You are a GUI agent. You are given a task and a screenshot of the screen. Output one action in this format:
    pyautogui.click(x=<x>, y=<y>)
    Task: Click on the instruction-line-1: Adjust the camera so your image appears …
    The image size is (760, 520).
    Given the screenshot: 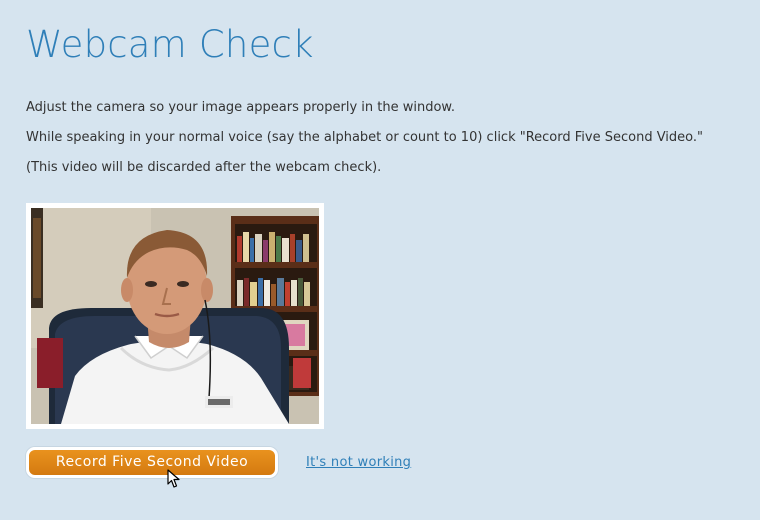 What is the action you would take?
    pyautogui.click(x=240, y=107)
    